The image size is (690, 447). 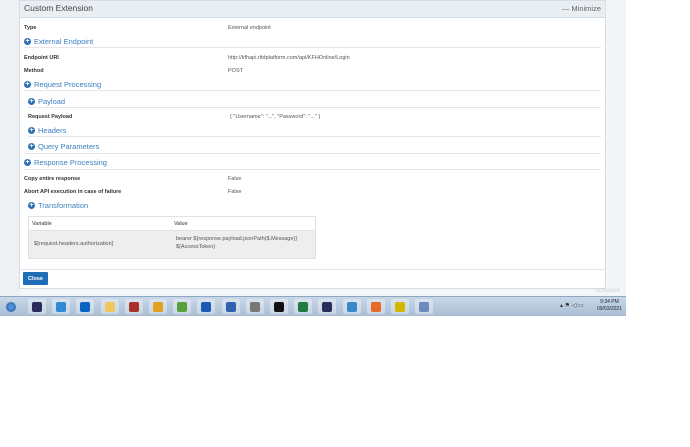 What do you see at coordinates (64, 41) in the screenshot?
I see `section-label: External Endpoint` at bounding box center [64, 41].